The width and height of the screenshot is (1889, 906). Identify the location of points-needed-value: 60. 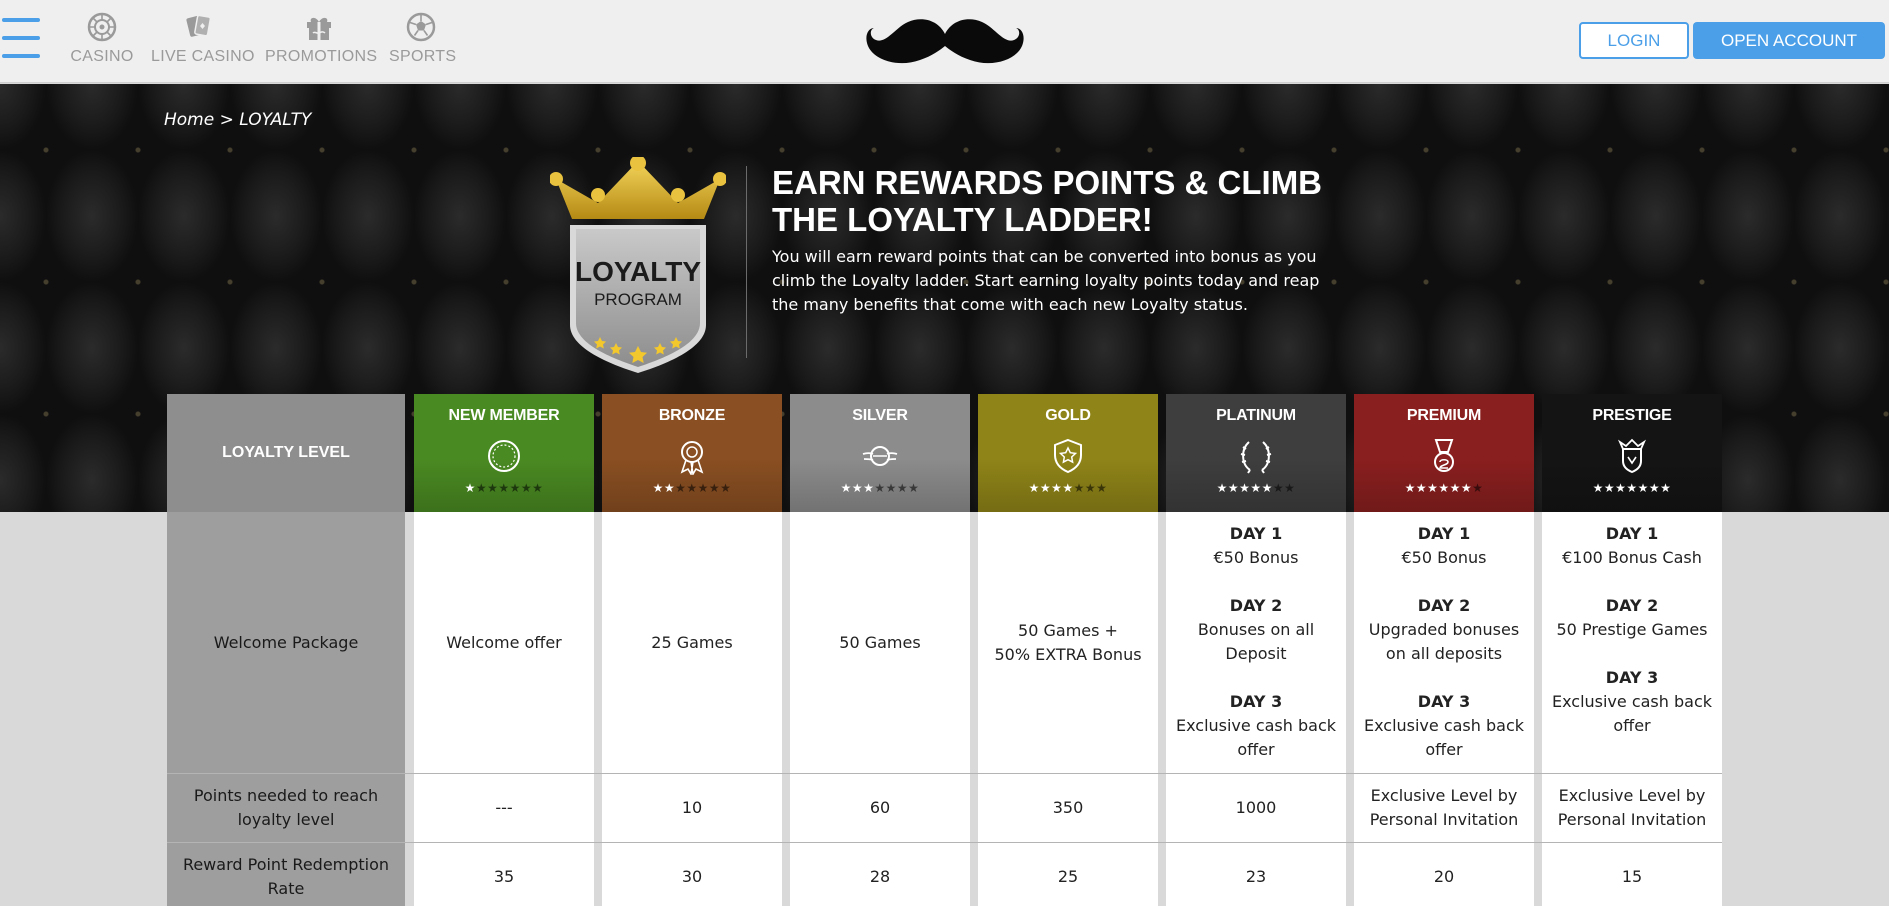
(880, 807).